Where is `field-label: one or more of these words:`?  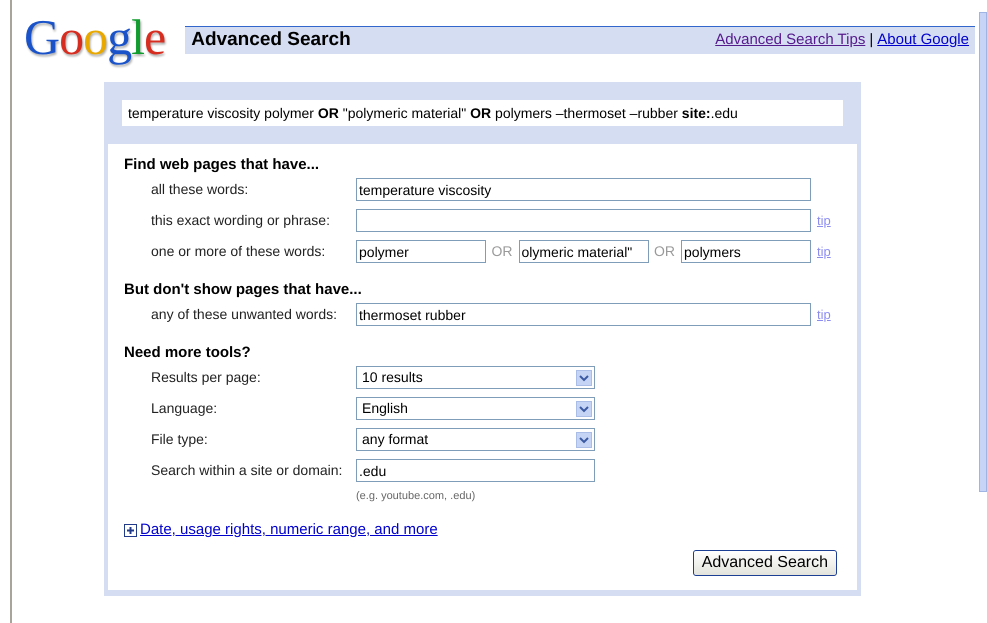
field-label: one or more of these words: is located at coordinates (238, 251).